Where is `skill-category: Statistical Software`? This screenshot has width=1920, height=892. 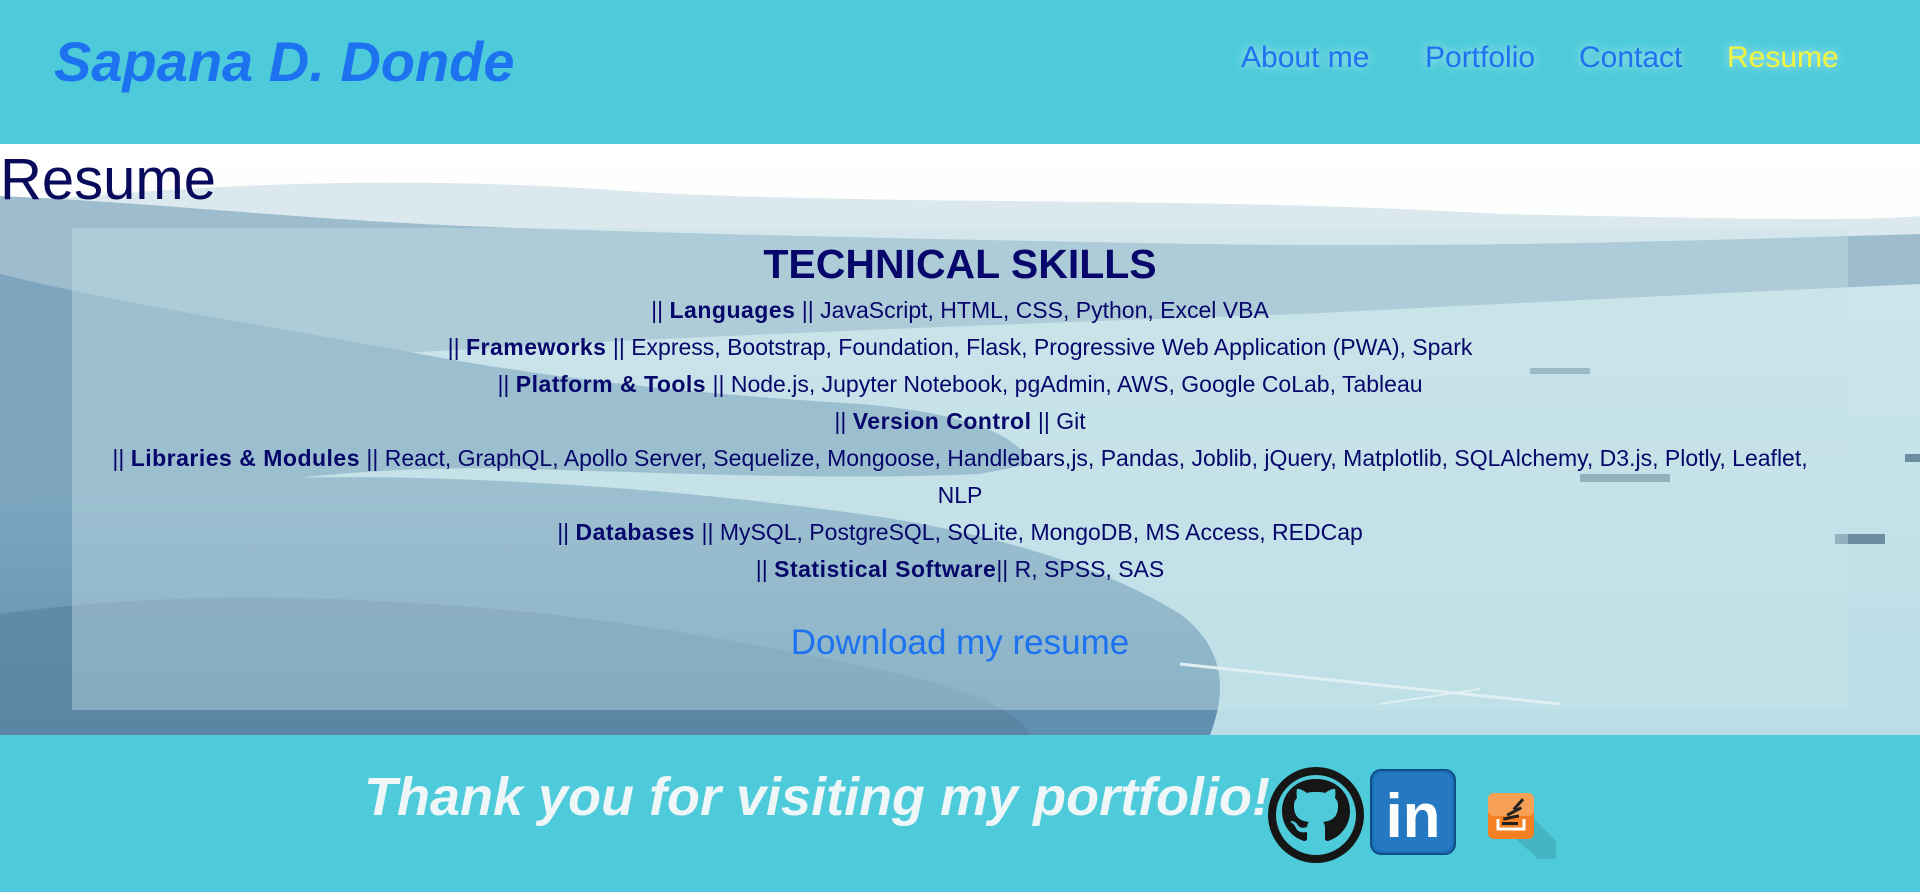
skill-category: Statistical Software is located at coordinates (885, 569).